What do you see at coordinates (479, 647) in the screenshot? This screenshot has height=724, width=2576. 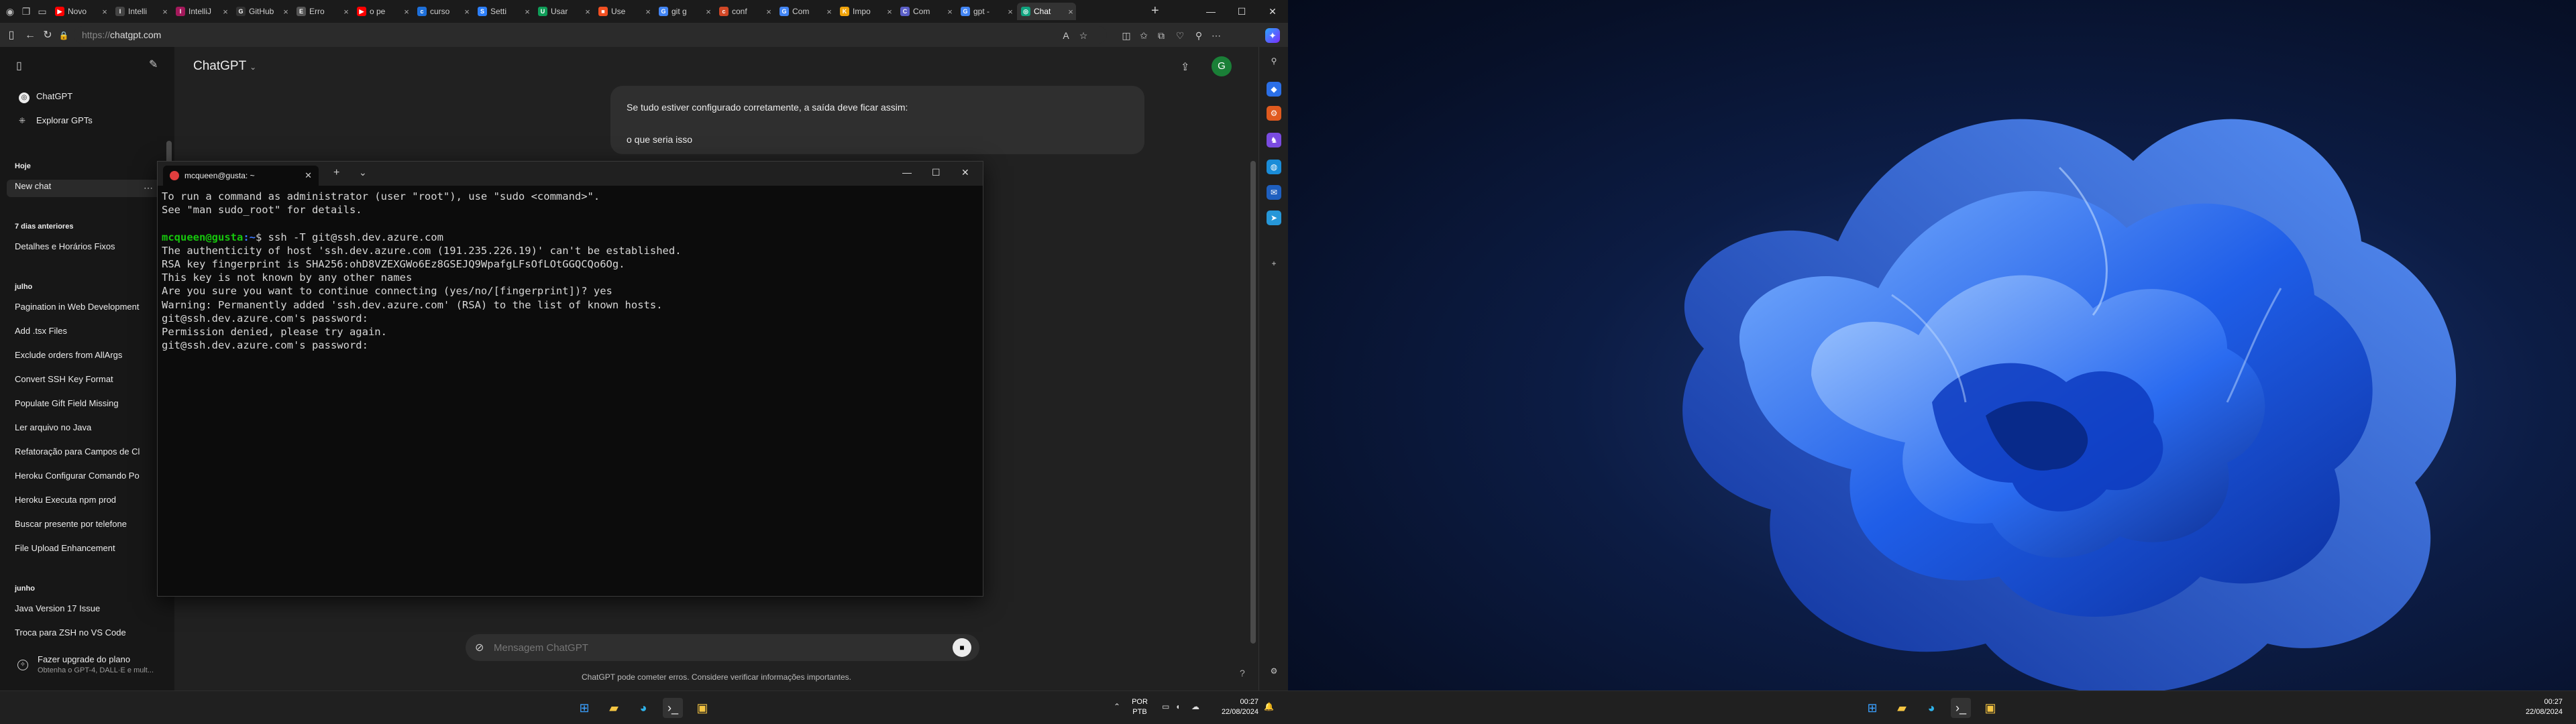 I see `attach-icon: ⊘` at bounding box center [479, 647].